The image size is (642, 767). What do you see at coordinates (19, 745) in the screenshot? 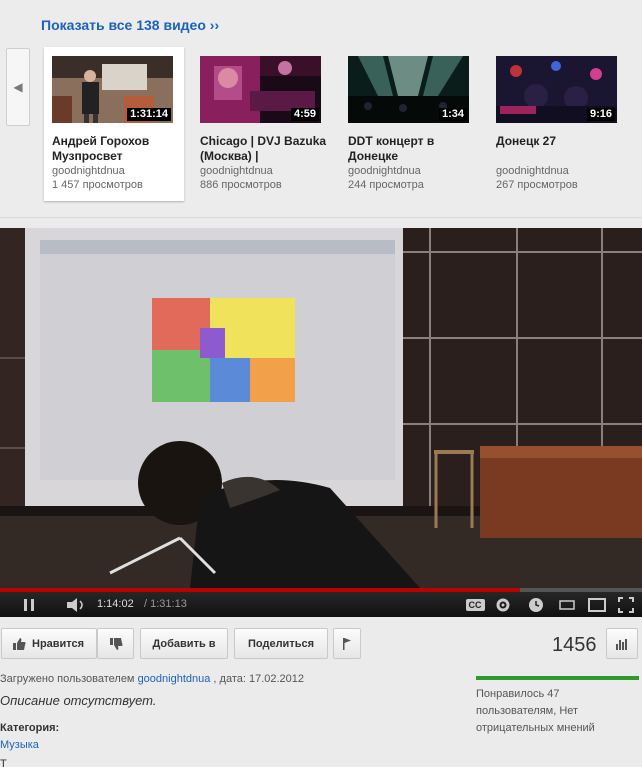
I see `category-link: Музыка` at bounding box center [19, 745].